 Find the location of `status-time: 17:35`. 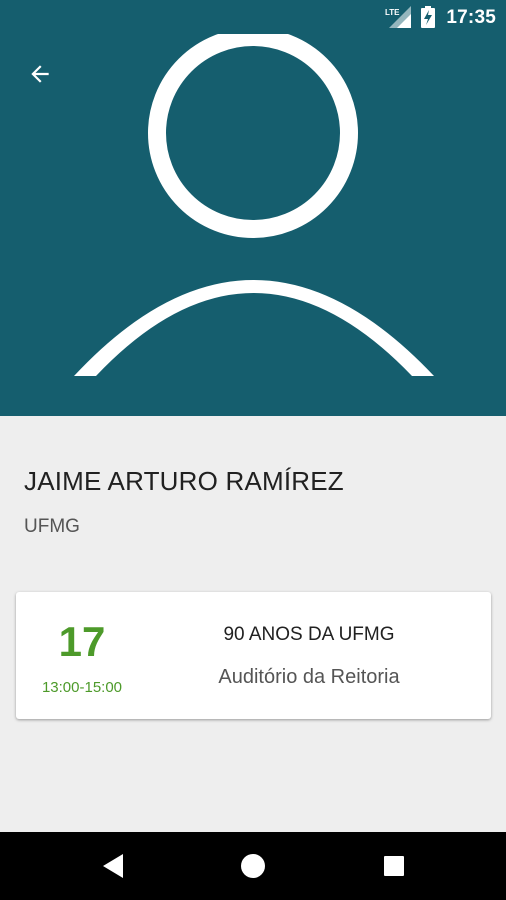

status-time: 17:35 is located at coordinates (471, 17).